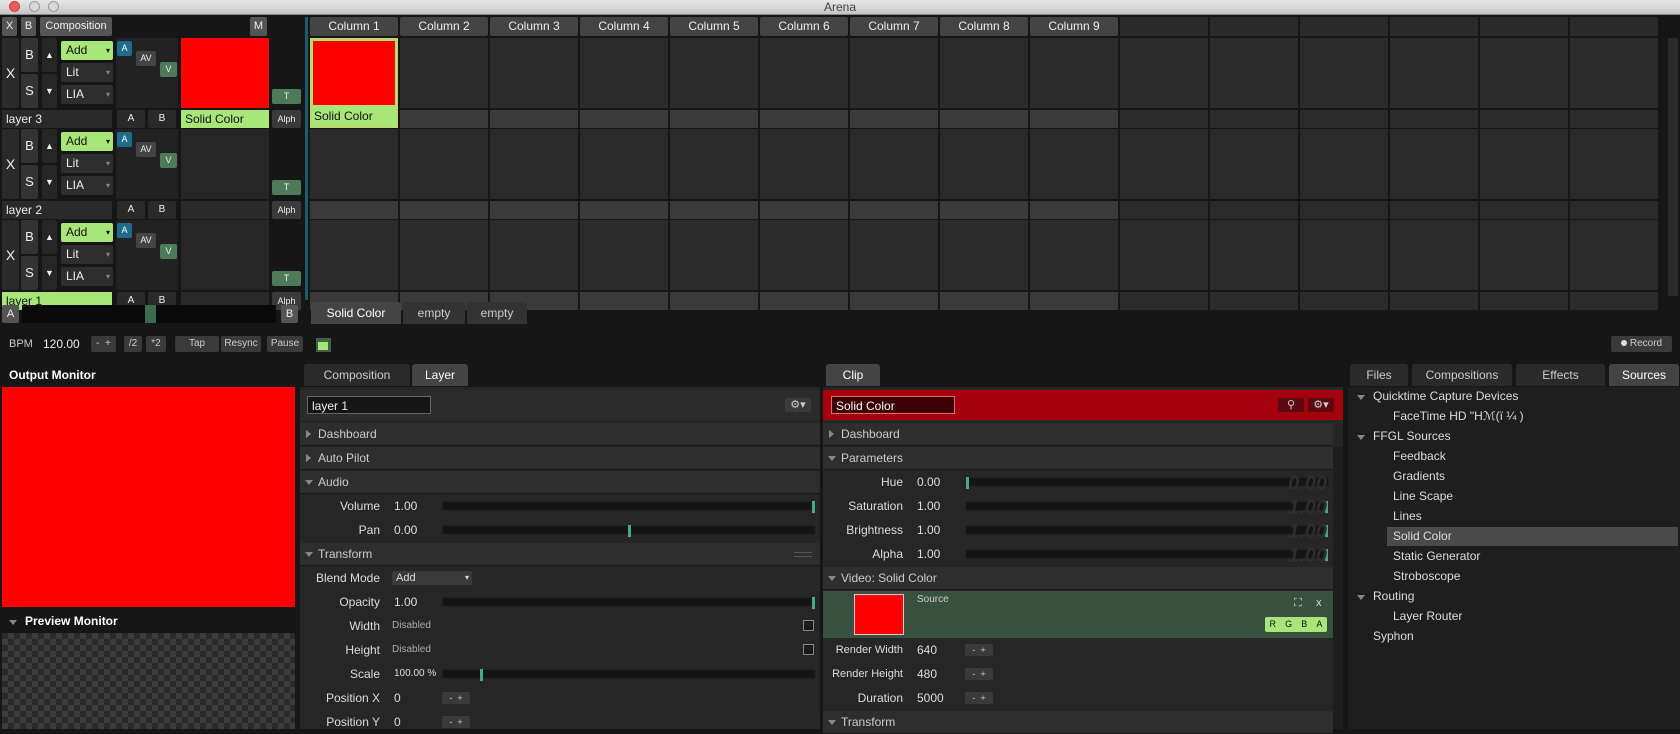 Image resolution: width=1680 pixels, height=734 pixels. What do you see at coordinates (87, 94) in the screenshot?
I see `layer-lia-select: LIA ▾` at bounding box center [87, 94].